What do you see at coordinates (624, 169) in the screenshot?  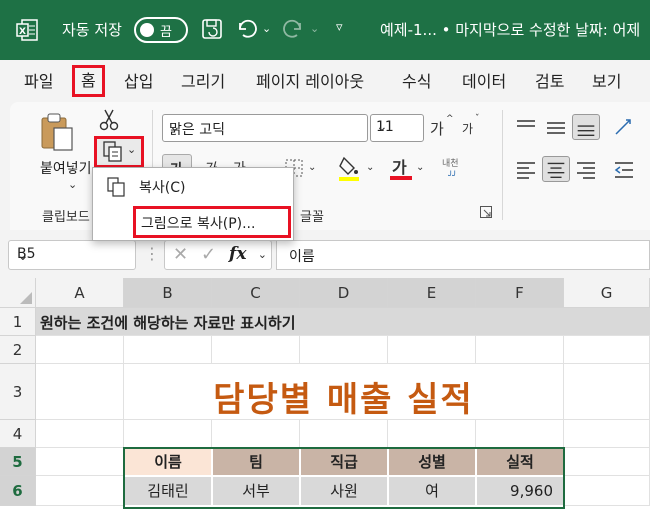 I see `decrease-indent-icon` at bounding box center [624, 169].